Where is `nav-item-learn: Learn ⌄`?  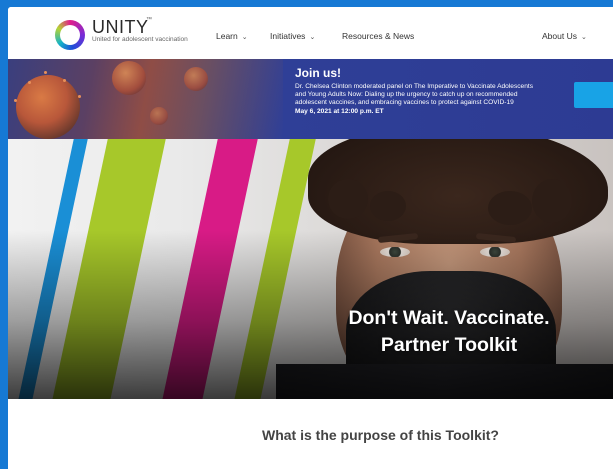 nav-item-learn: Learn ⌄ is located at coordinates (232, 36).